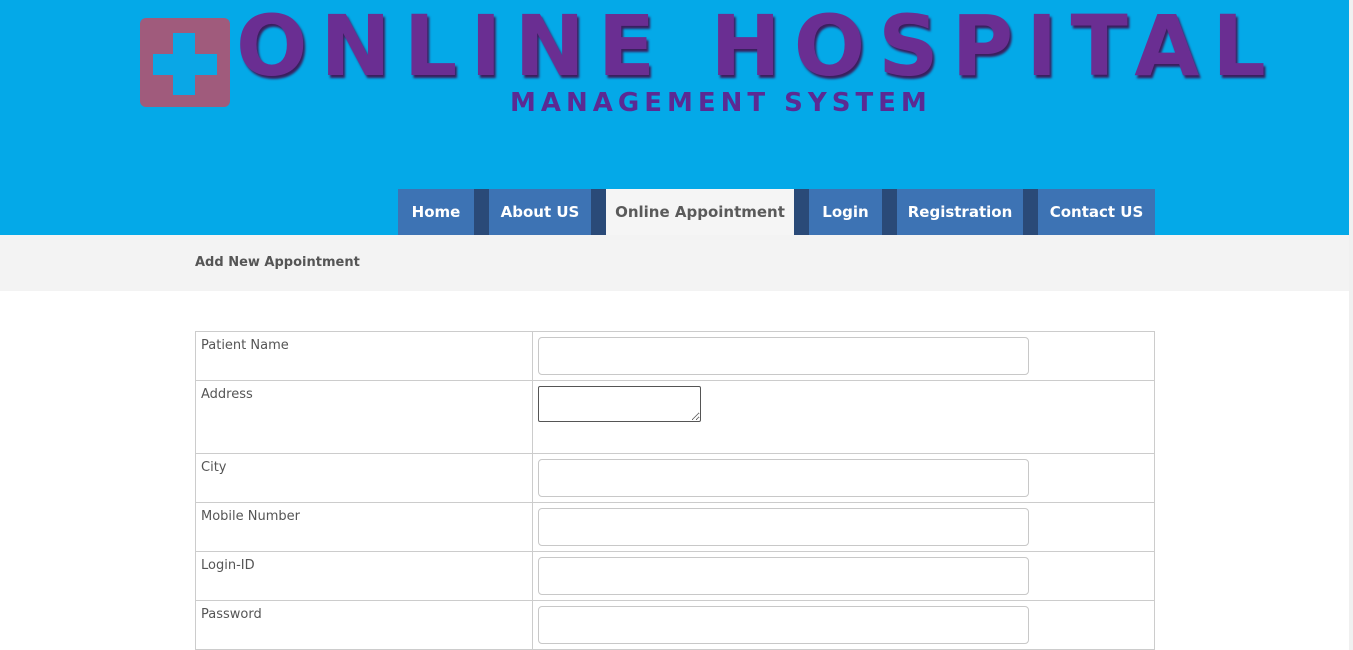  What do you see at coordinates (364, 576) in the screenshot?
I see `login-id-label: Login-ID` at bounding box center [364, 576].